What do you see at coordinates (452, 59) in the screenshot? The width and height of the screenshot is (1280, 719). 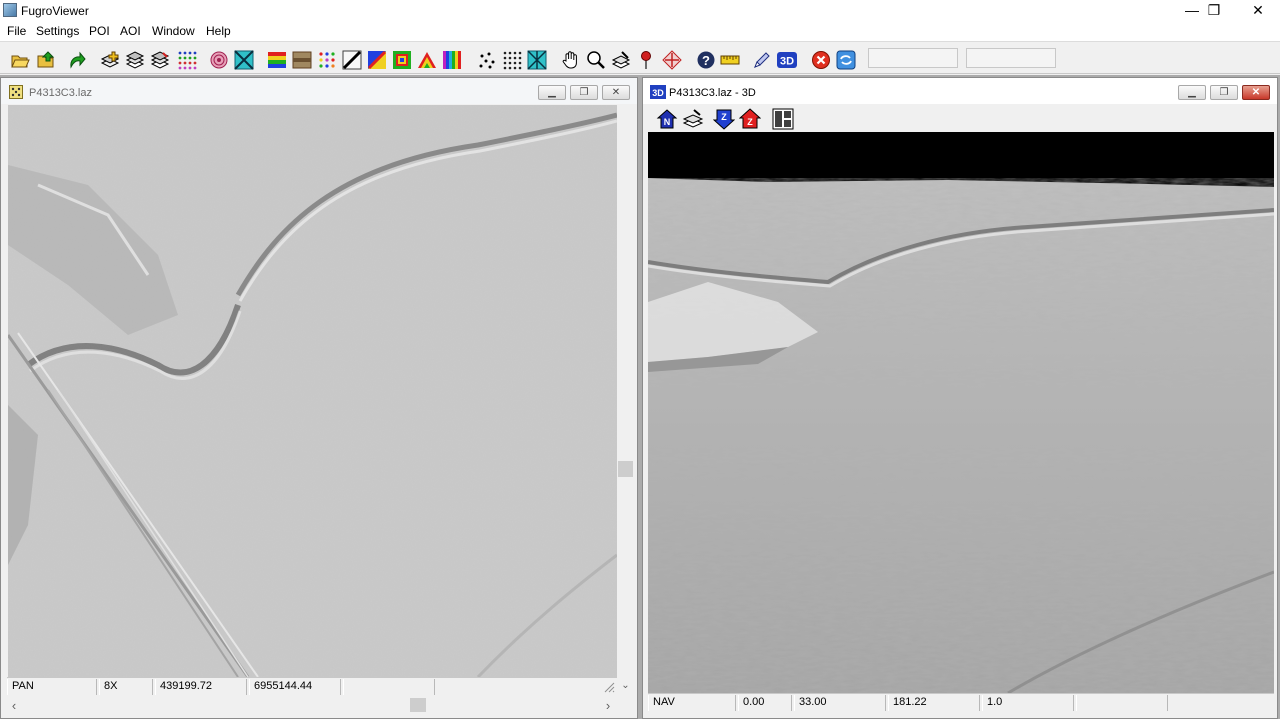 I see `rainbow-bars-icon` at bounding box center [452, 59].